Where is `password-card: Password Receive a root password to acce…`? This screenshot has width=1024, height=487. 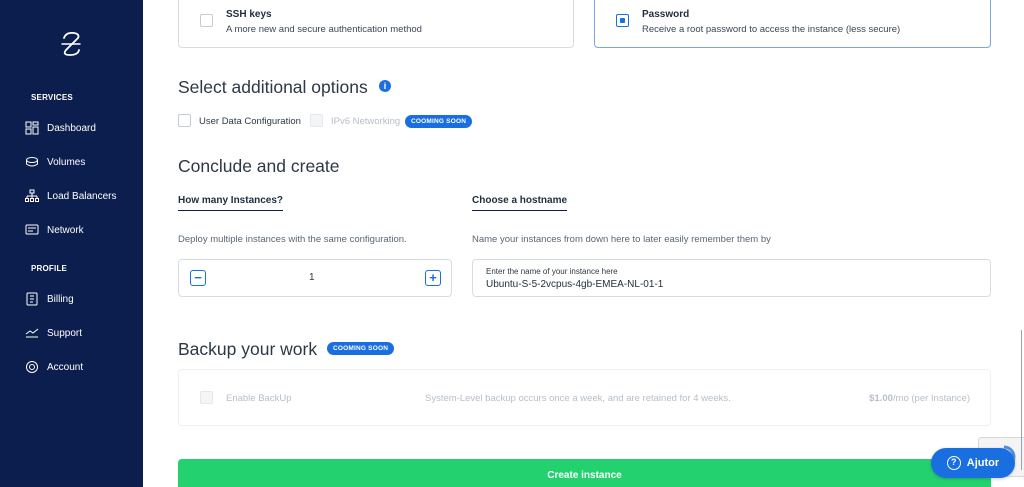
password-card: Password Receive a root password to acce… is located at coordinates (792, 24).